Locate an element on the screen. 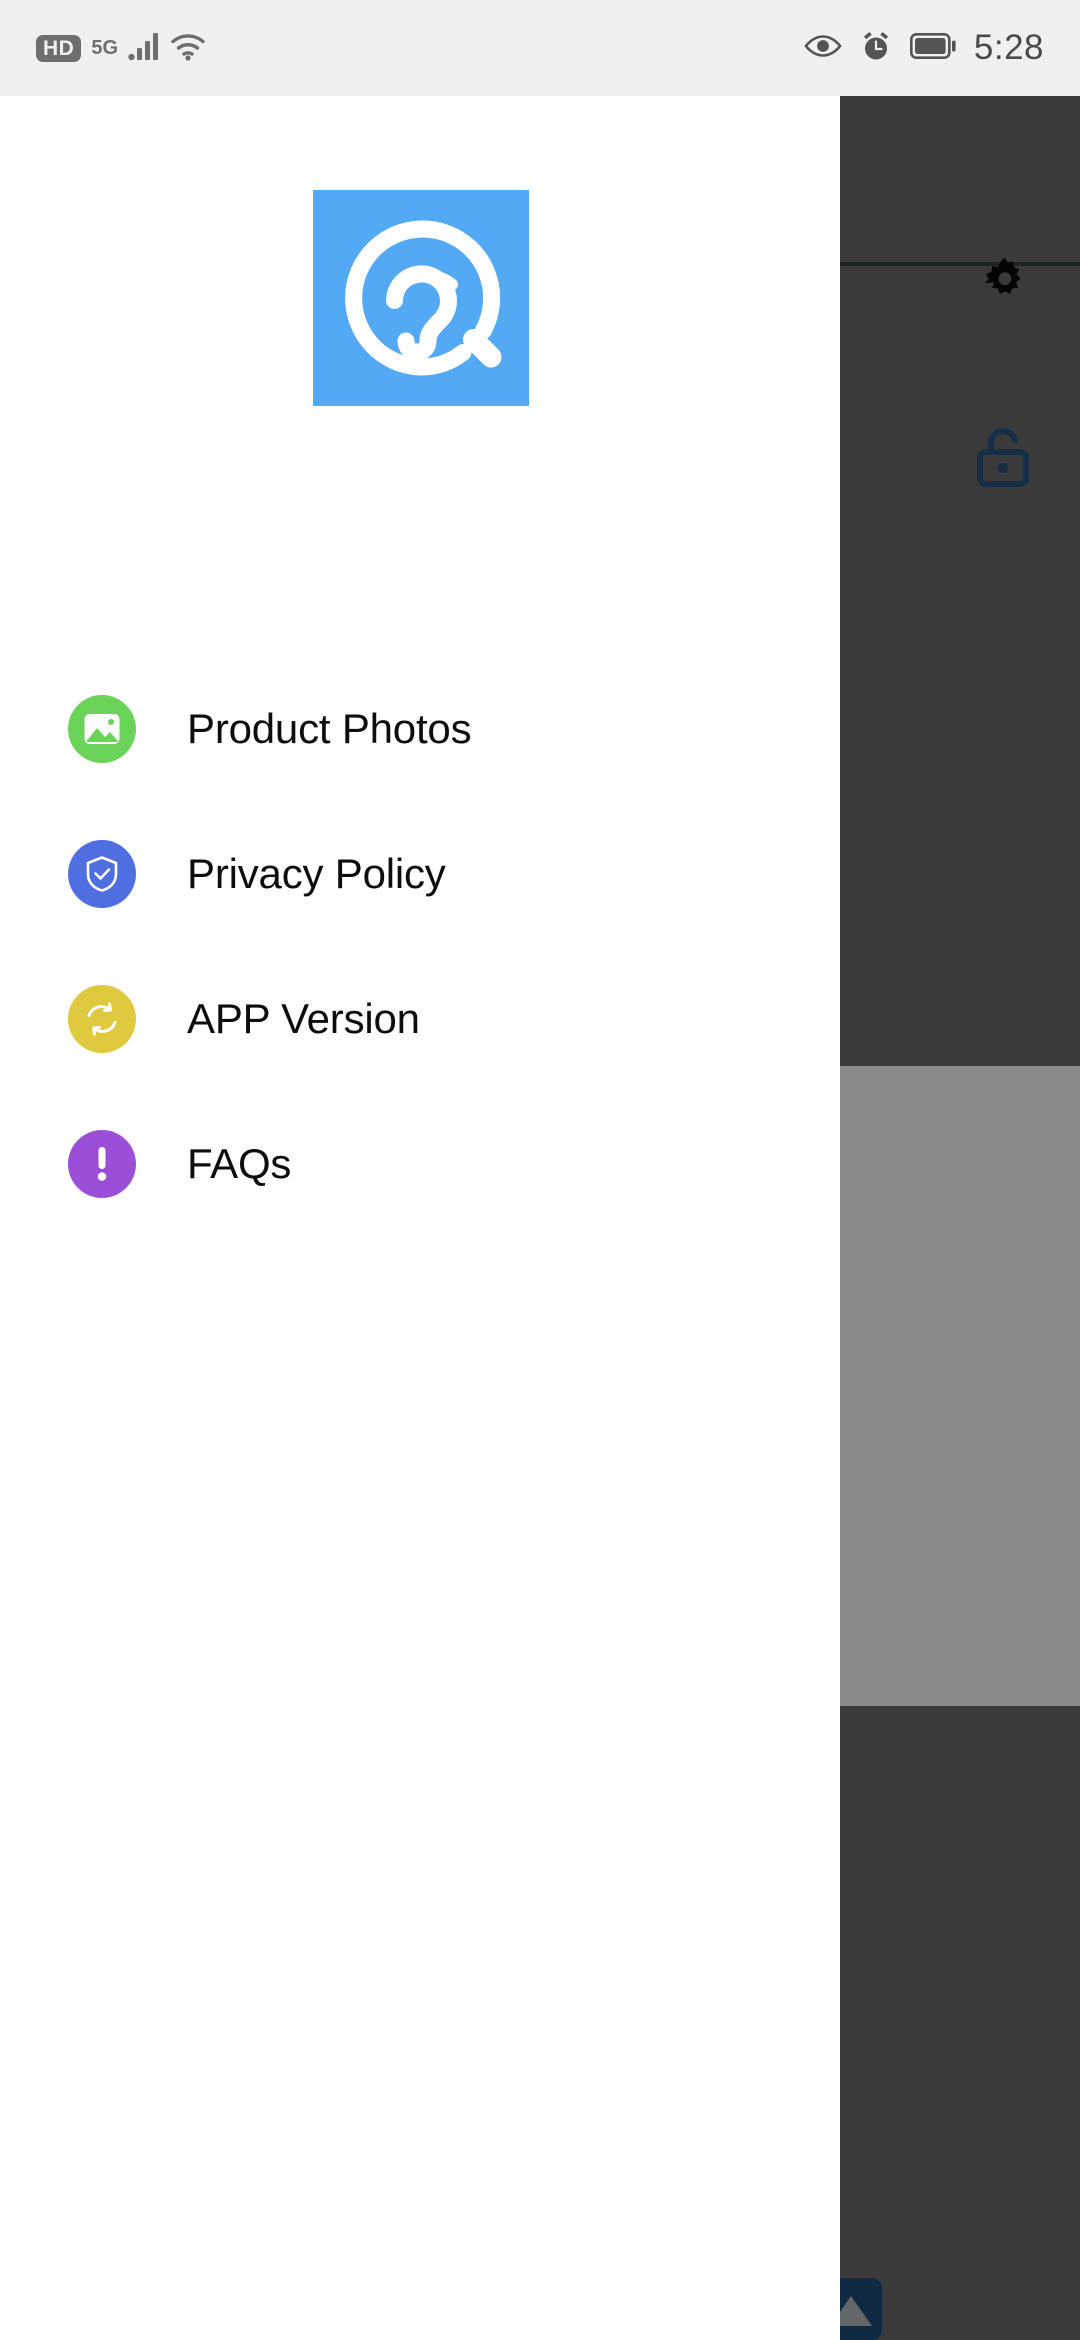 This screenshot has width=1080, height=2340. ear-hearing-icon is located at coordinates (423, 298).